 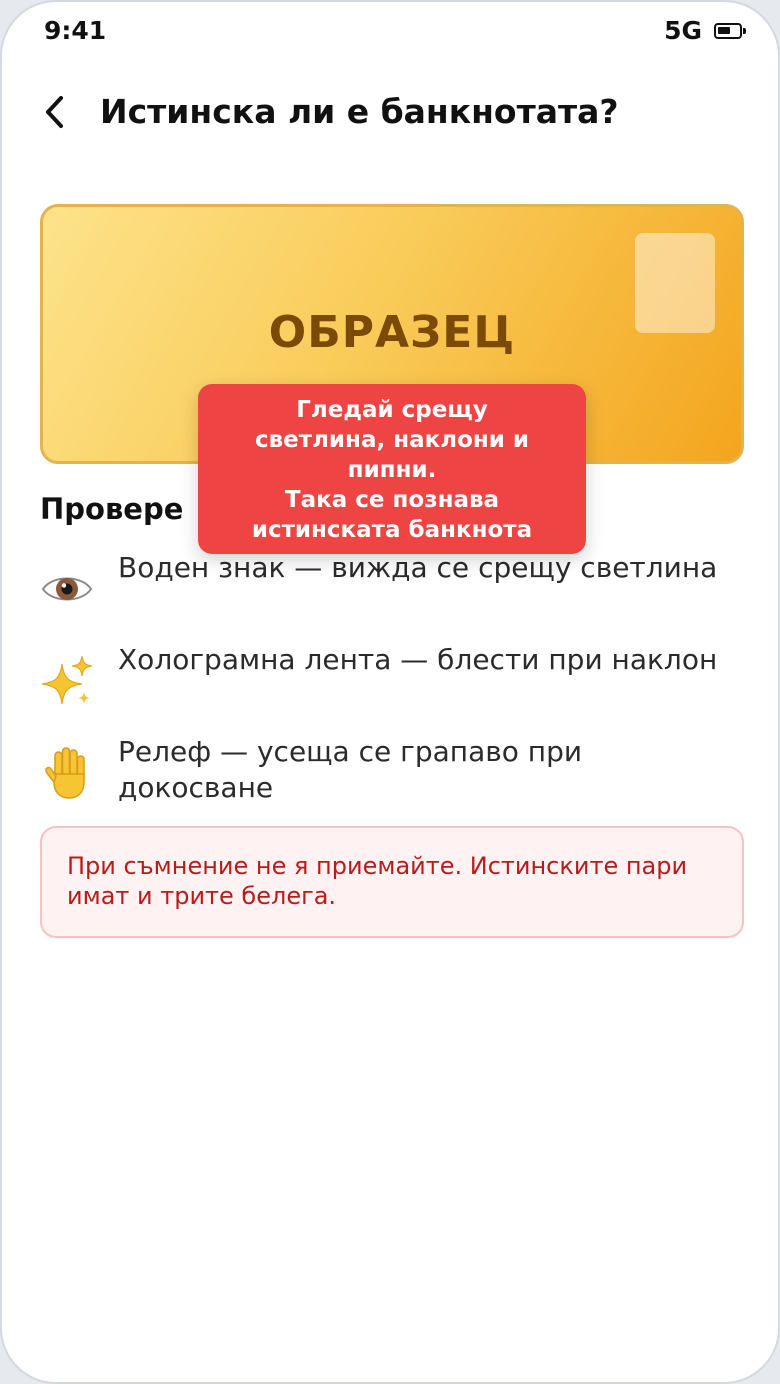 I want to click on tooltip-line: Гледай срещу, so click(x=392, y=410).